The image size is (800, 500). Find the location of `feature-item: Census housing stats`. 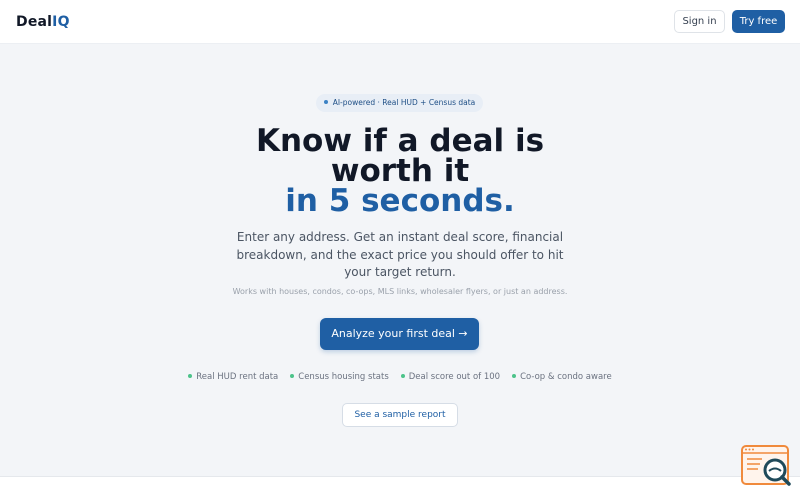

feature-item: Census housing stats is located at coordinates (339, 377).